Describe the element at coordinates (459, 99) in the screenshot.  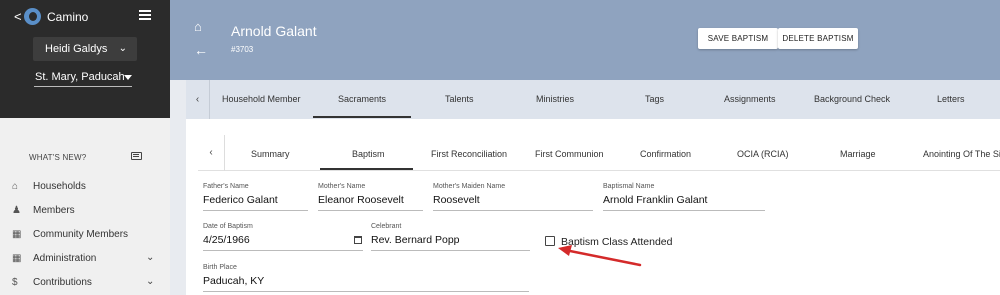
I see `tab-talents: Talents` at that location.